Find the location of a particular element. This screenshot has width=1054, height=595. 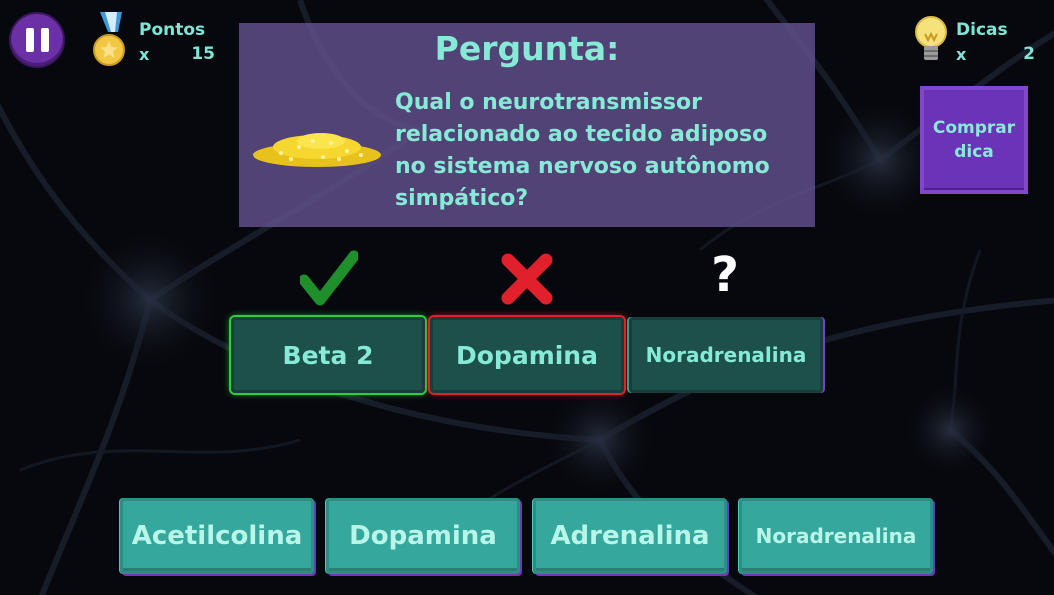

option-button-adrenalina: Adrenalina is located at coordinates (630, 536).